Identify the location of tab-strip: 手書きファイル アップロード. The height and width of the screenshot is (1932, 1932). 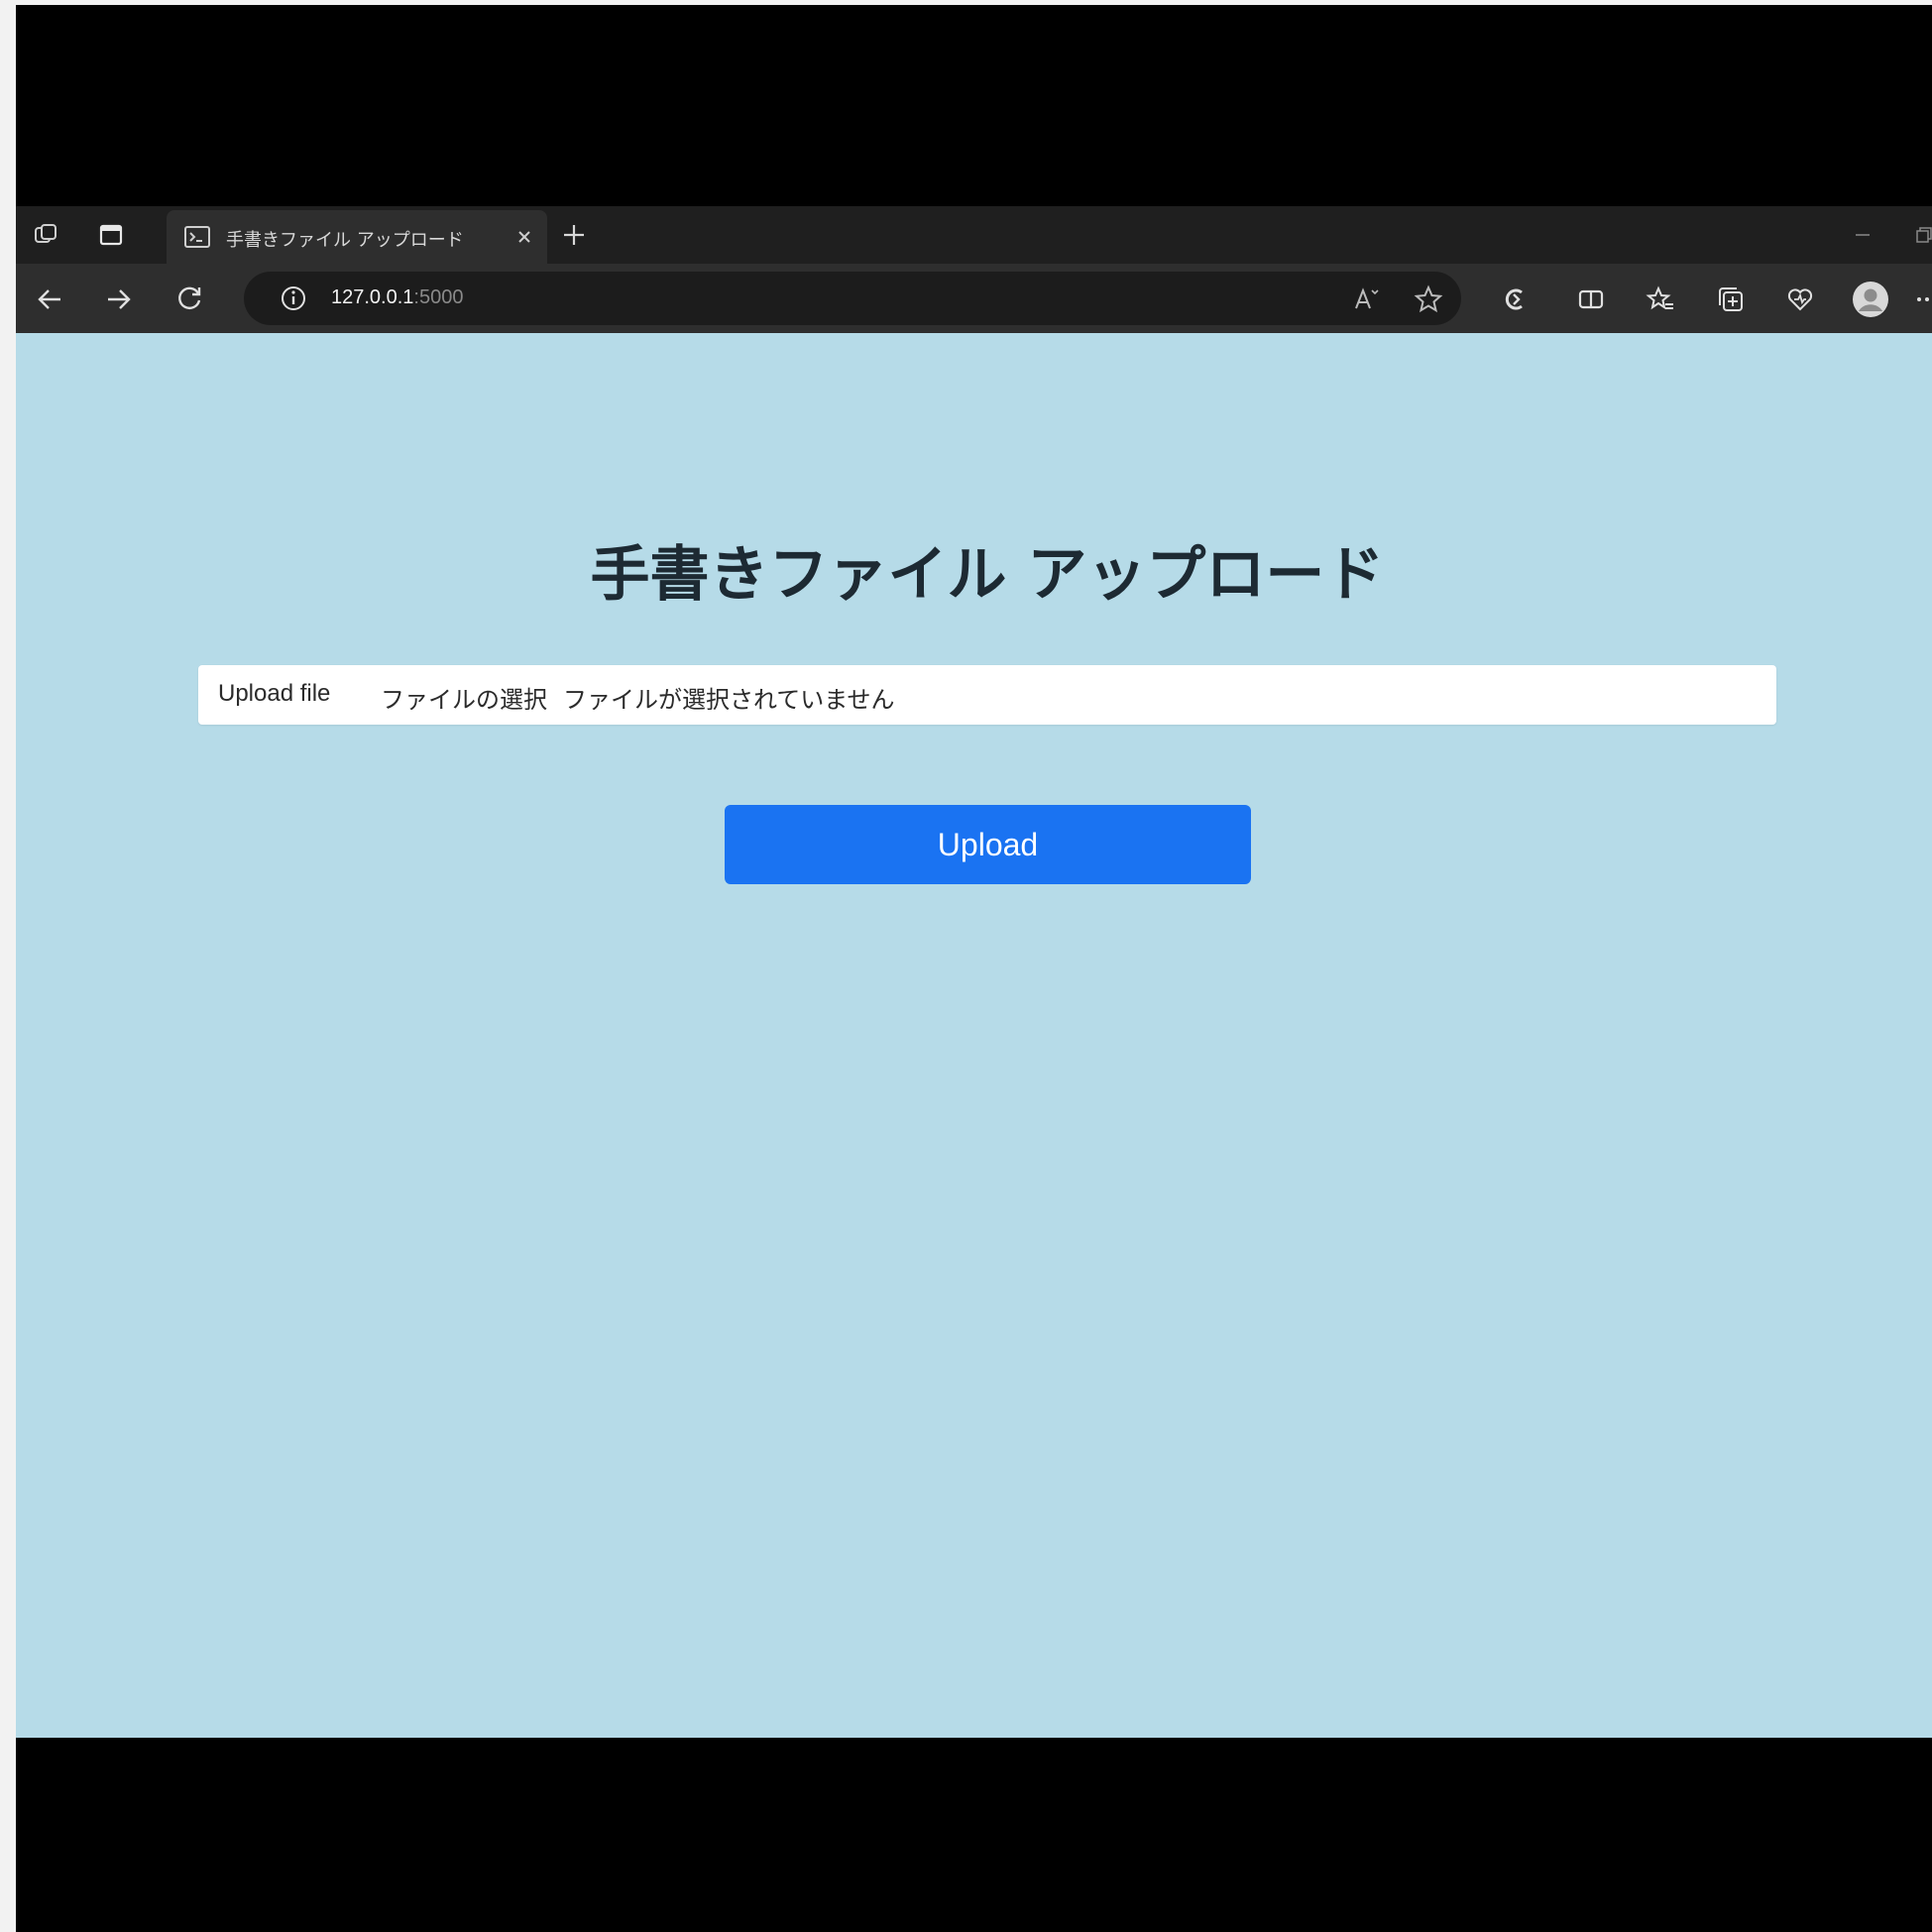
(974, 235).